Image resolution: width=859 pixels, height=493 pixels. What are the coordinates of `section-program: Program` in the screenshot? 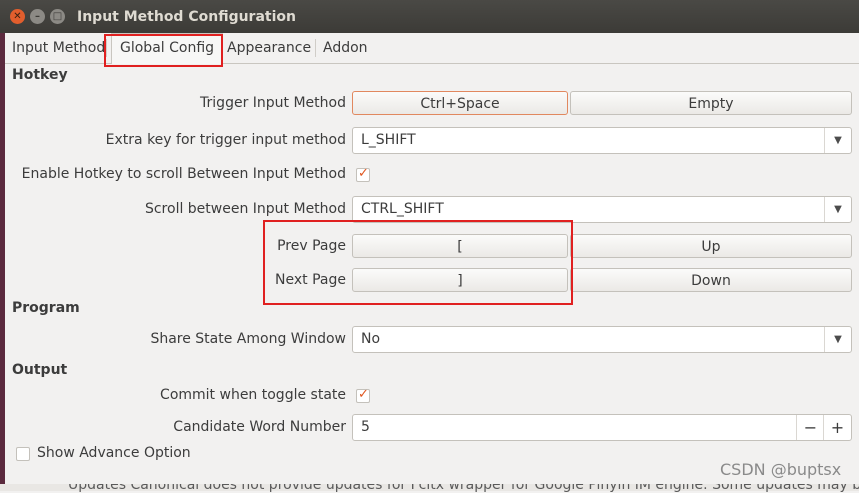 It's located at (46, 308).